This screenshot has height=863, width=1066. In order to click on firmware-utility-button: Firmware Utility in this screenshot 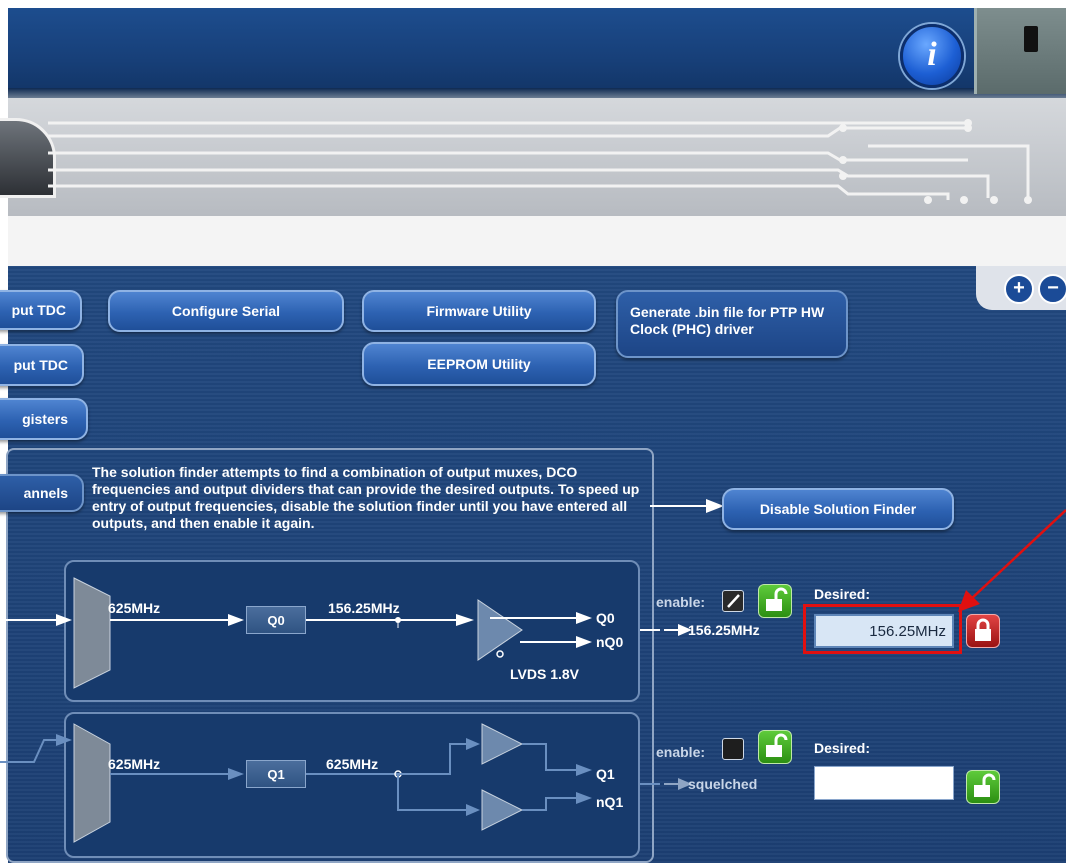, I will do `click(479, 311)`.